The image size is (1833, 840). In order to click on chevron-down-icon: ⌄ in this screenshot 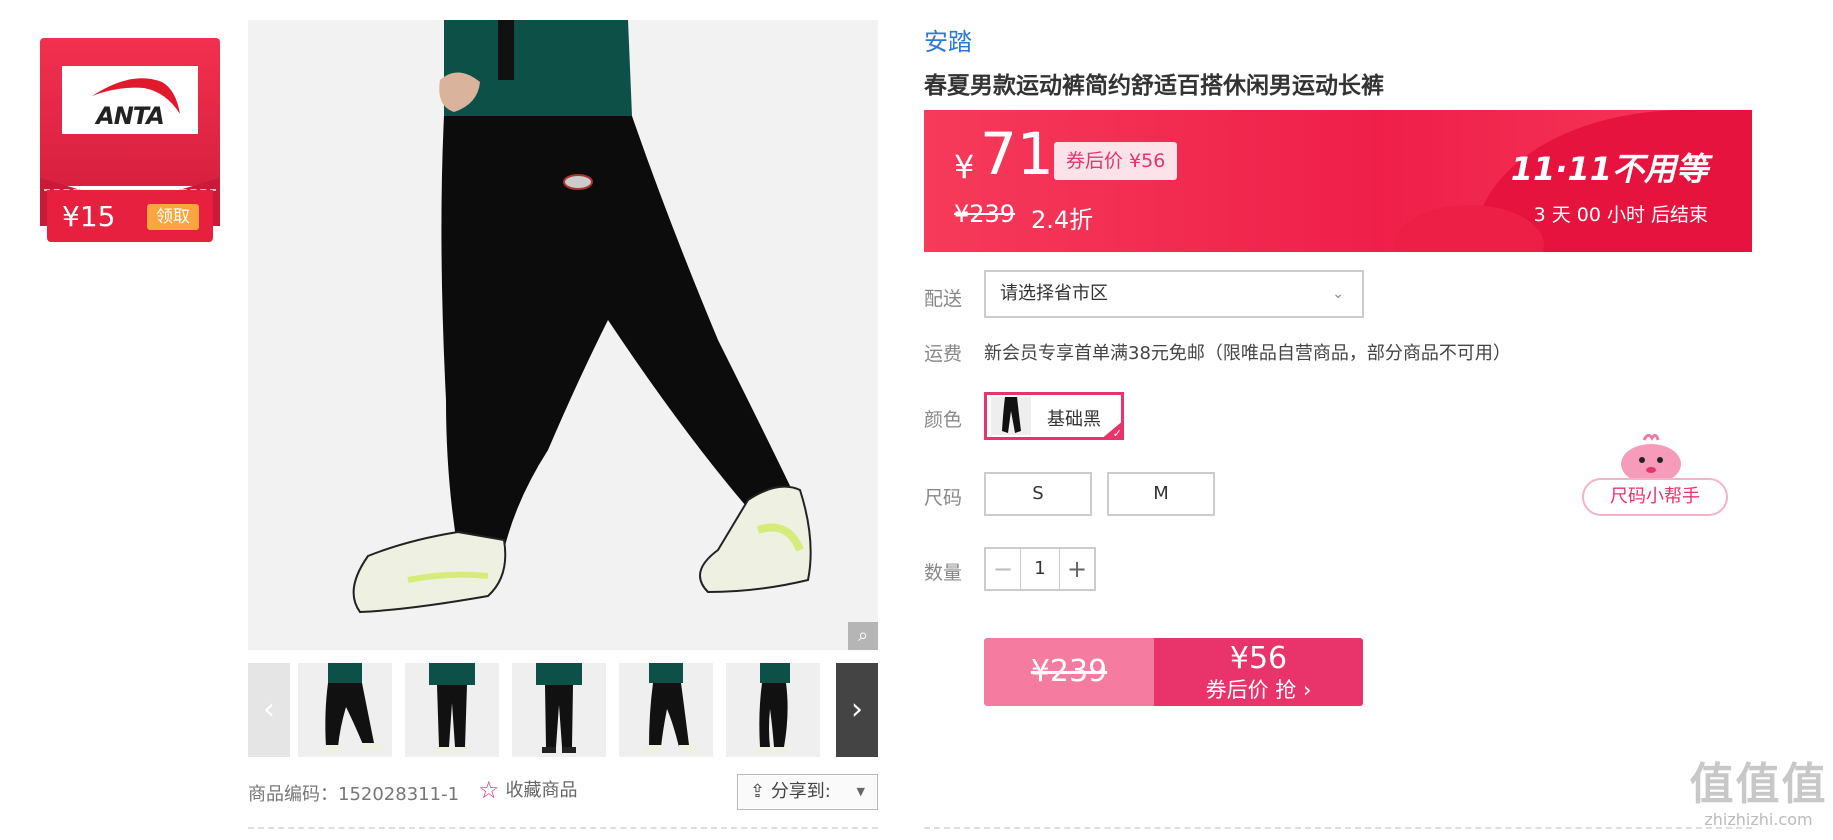, I will do `click(1338, 294)`.